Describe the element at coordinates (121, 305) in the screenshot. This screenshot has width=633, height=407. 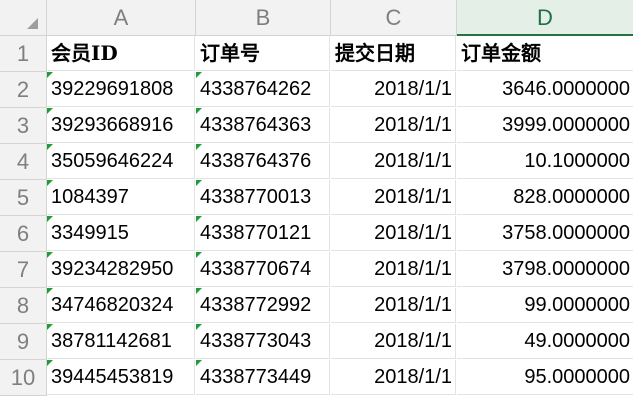
I see `cell-member-id: 34746820324` at that location.